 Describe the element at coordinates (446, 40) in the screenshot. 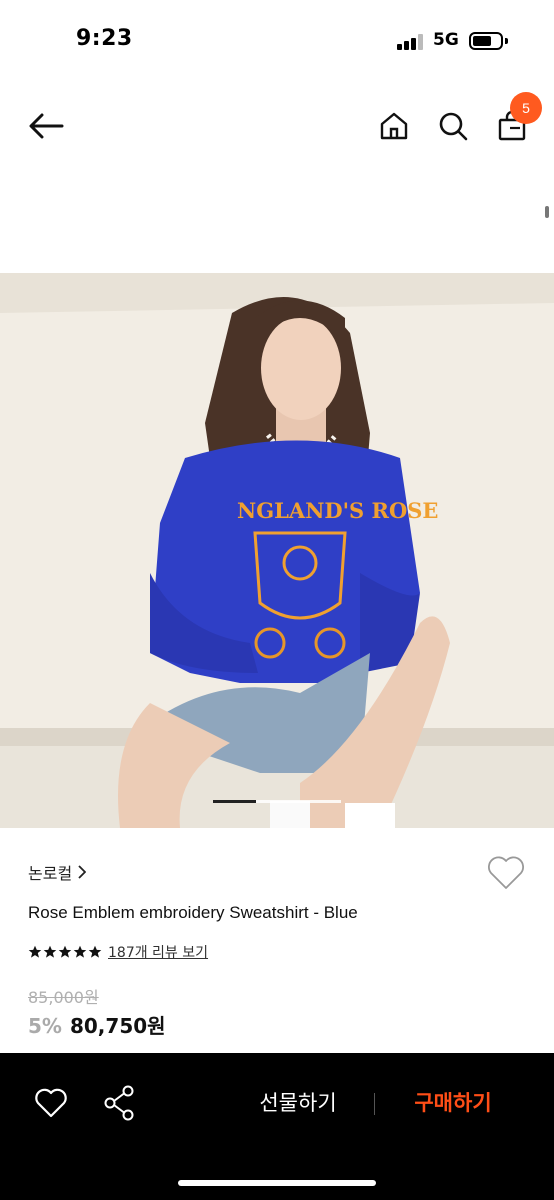

I see `network-label: 5G` at that location.